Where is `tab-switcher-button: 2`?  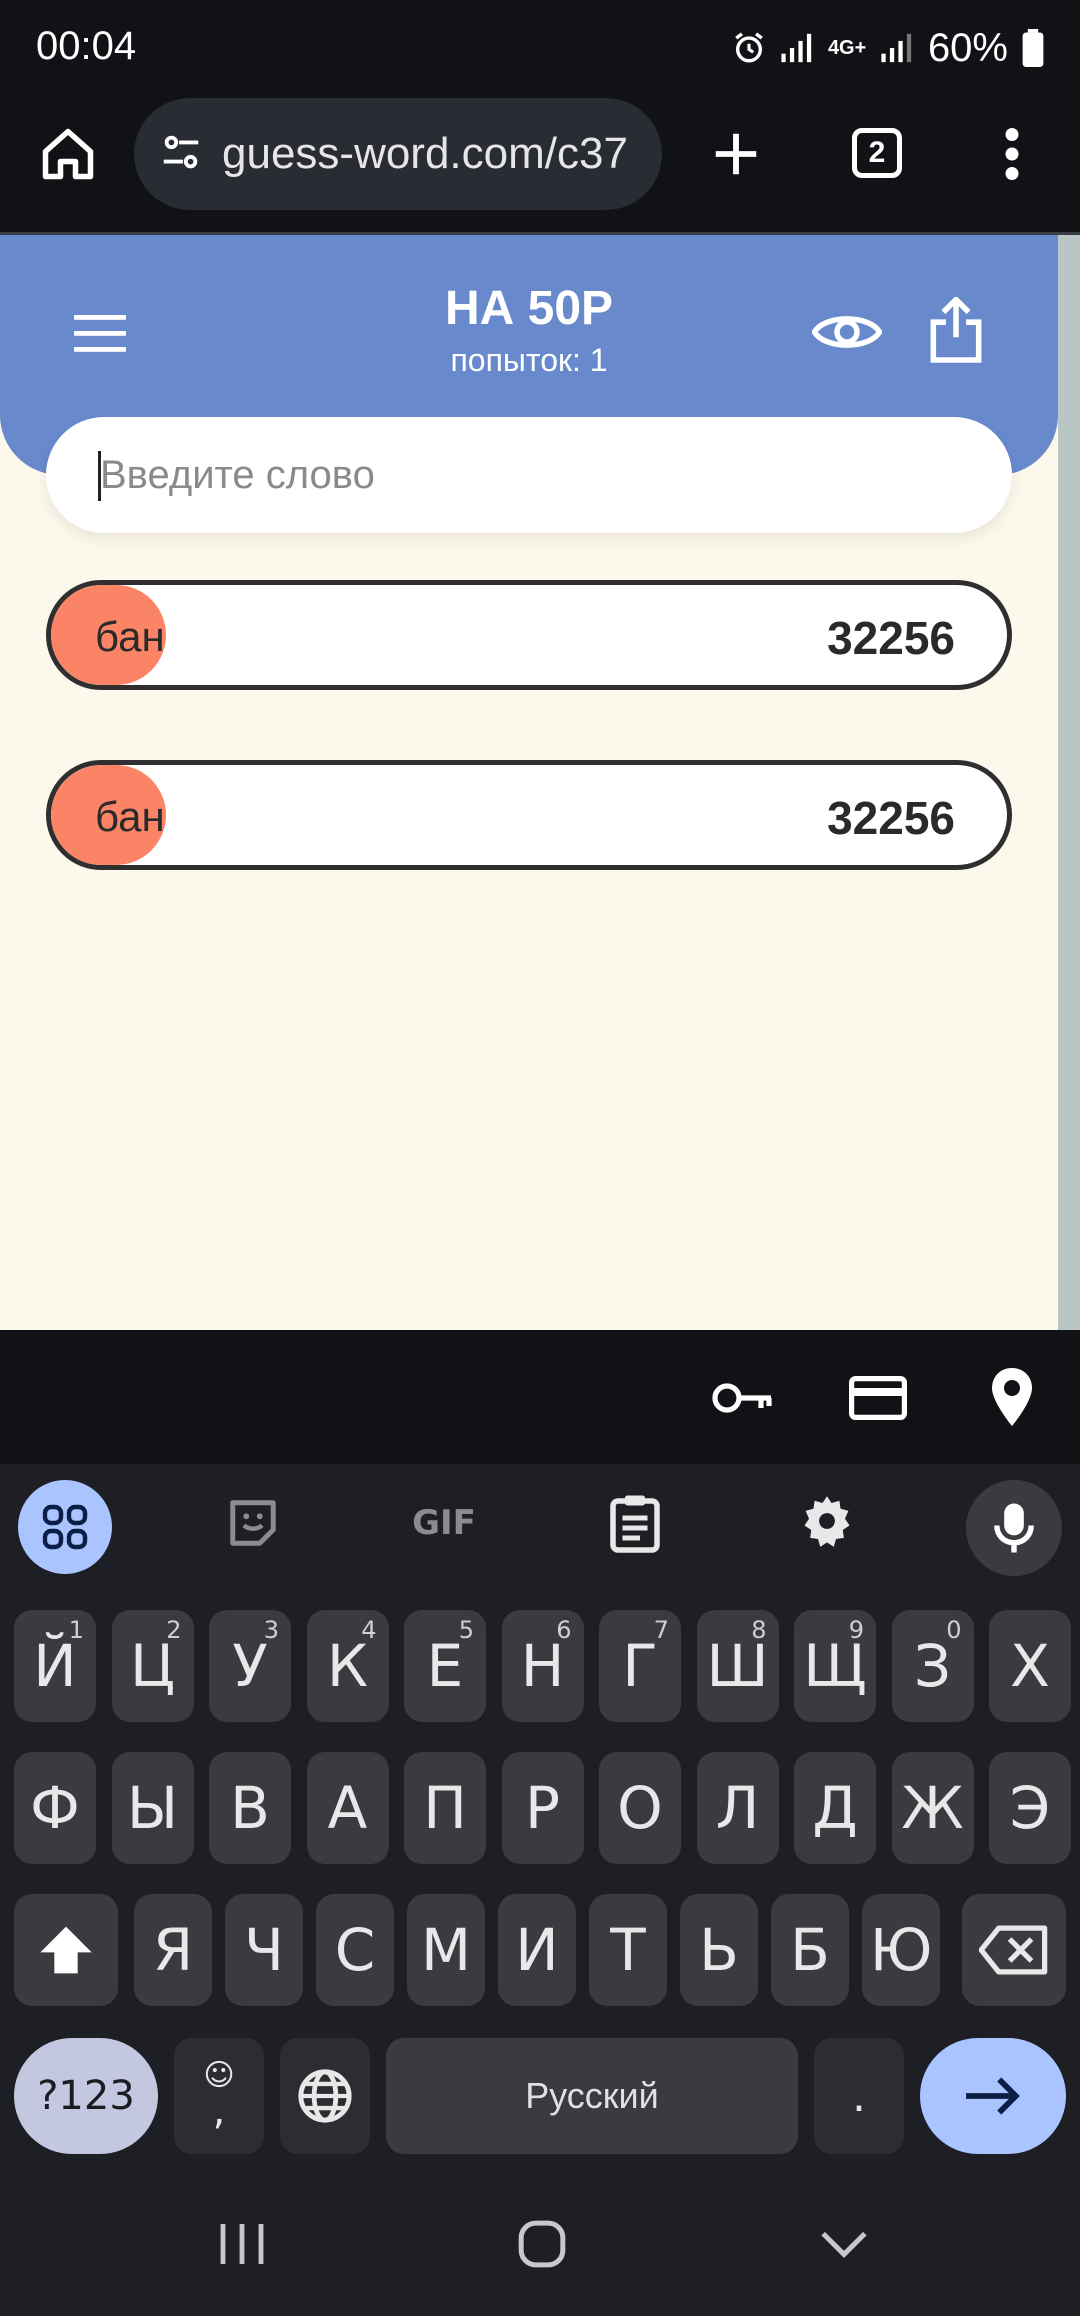
tab-switcher-button: 2 is located at coordinates (877, 153).